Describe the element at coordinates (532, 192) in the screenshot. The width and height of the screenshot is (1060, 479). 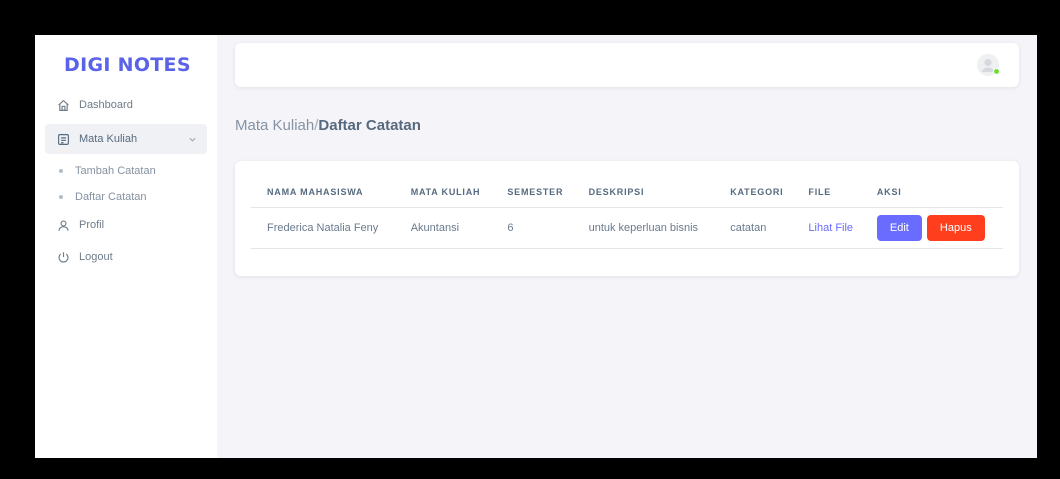
I see `column-header-semester: SEMESTER` at that location.